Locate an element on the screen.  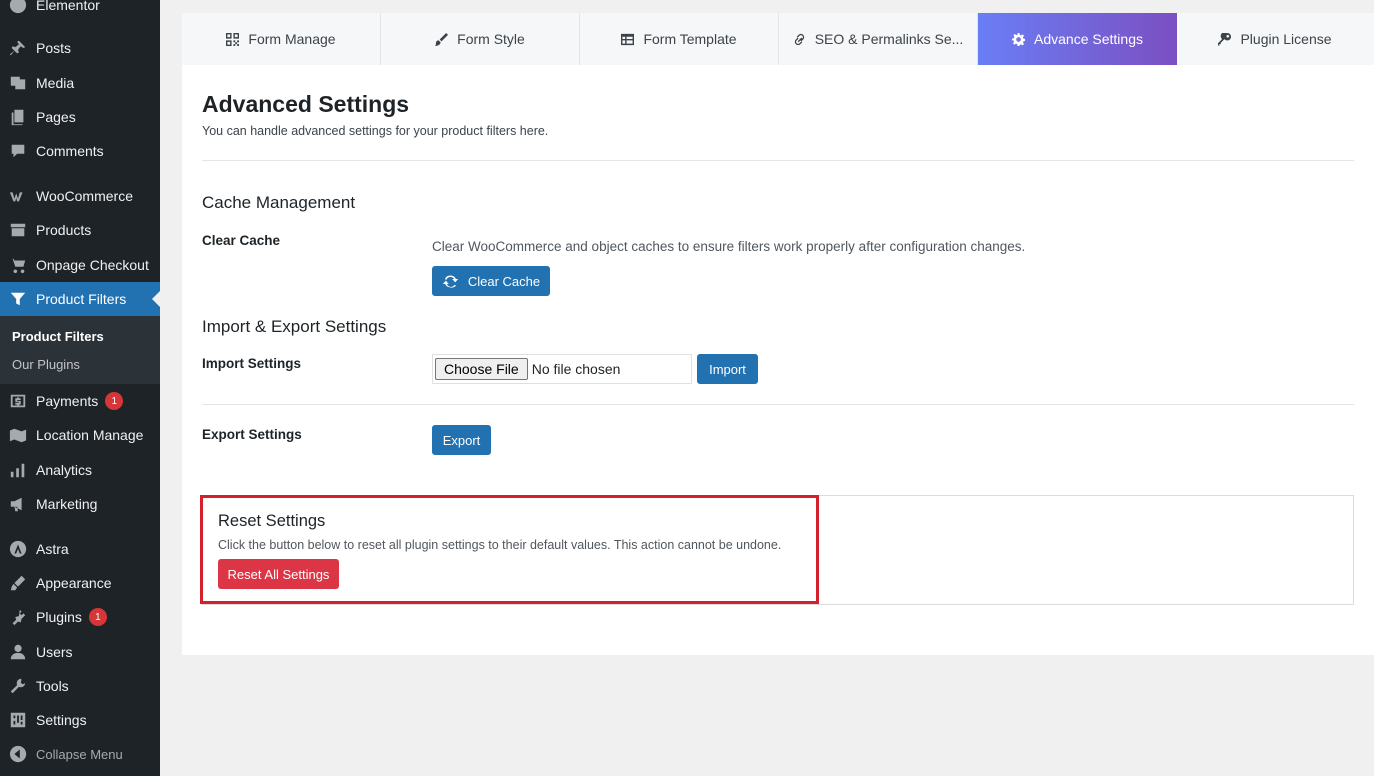
collapse-arrow-icon is located at coordinates (18, 754).